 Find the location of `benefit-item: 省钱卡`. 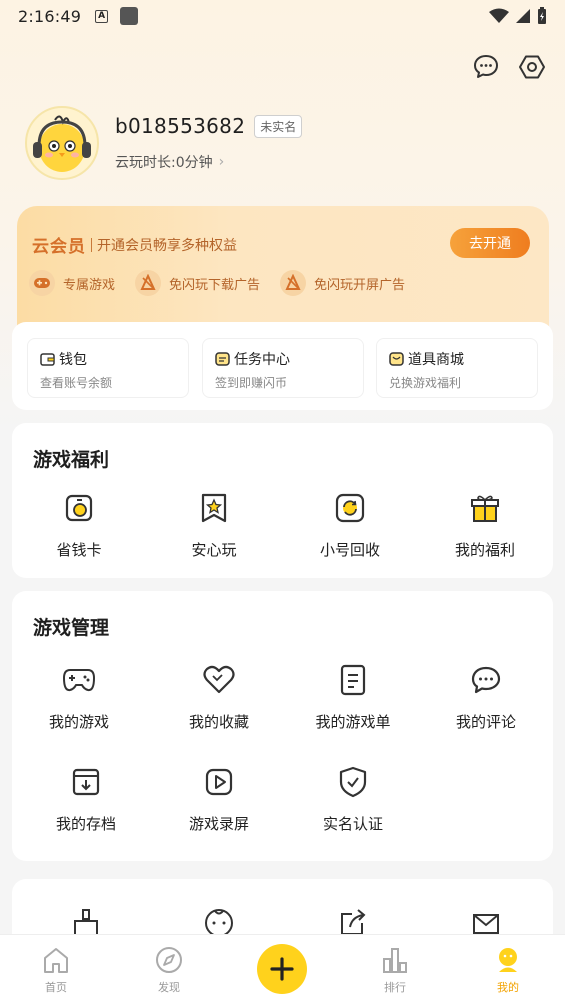

benefit-item: 省钱卡 is located at coordinates (79, 524).